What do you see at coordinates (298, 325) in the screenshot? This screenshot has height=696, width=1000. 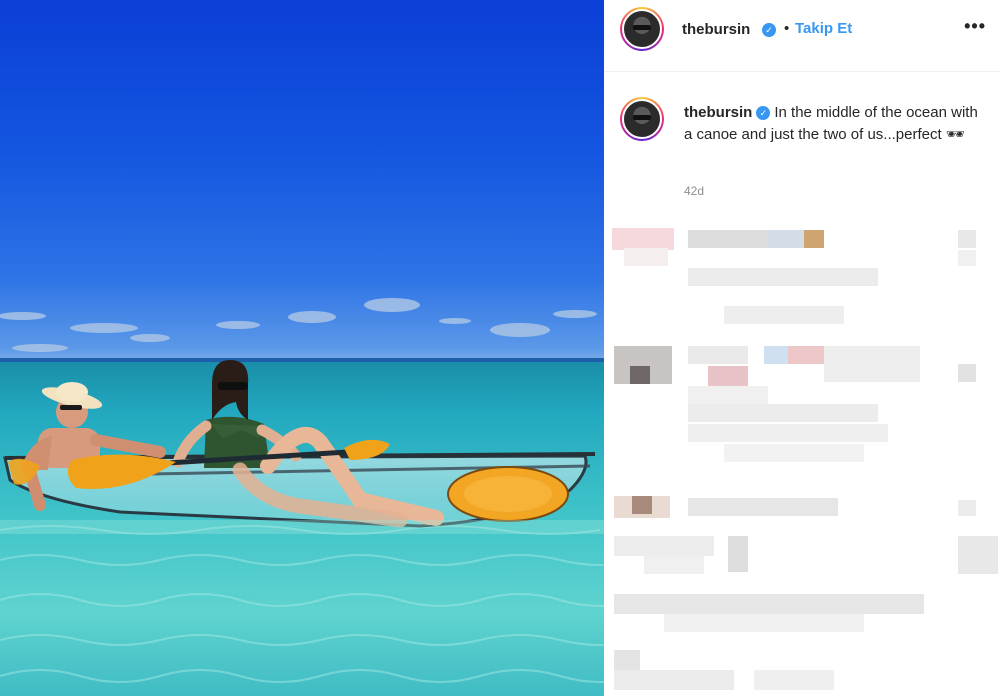 I see `clouds` at bounding box center [298, 325].